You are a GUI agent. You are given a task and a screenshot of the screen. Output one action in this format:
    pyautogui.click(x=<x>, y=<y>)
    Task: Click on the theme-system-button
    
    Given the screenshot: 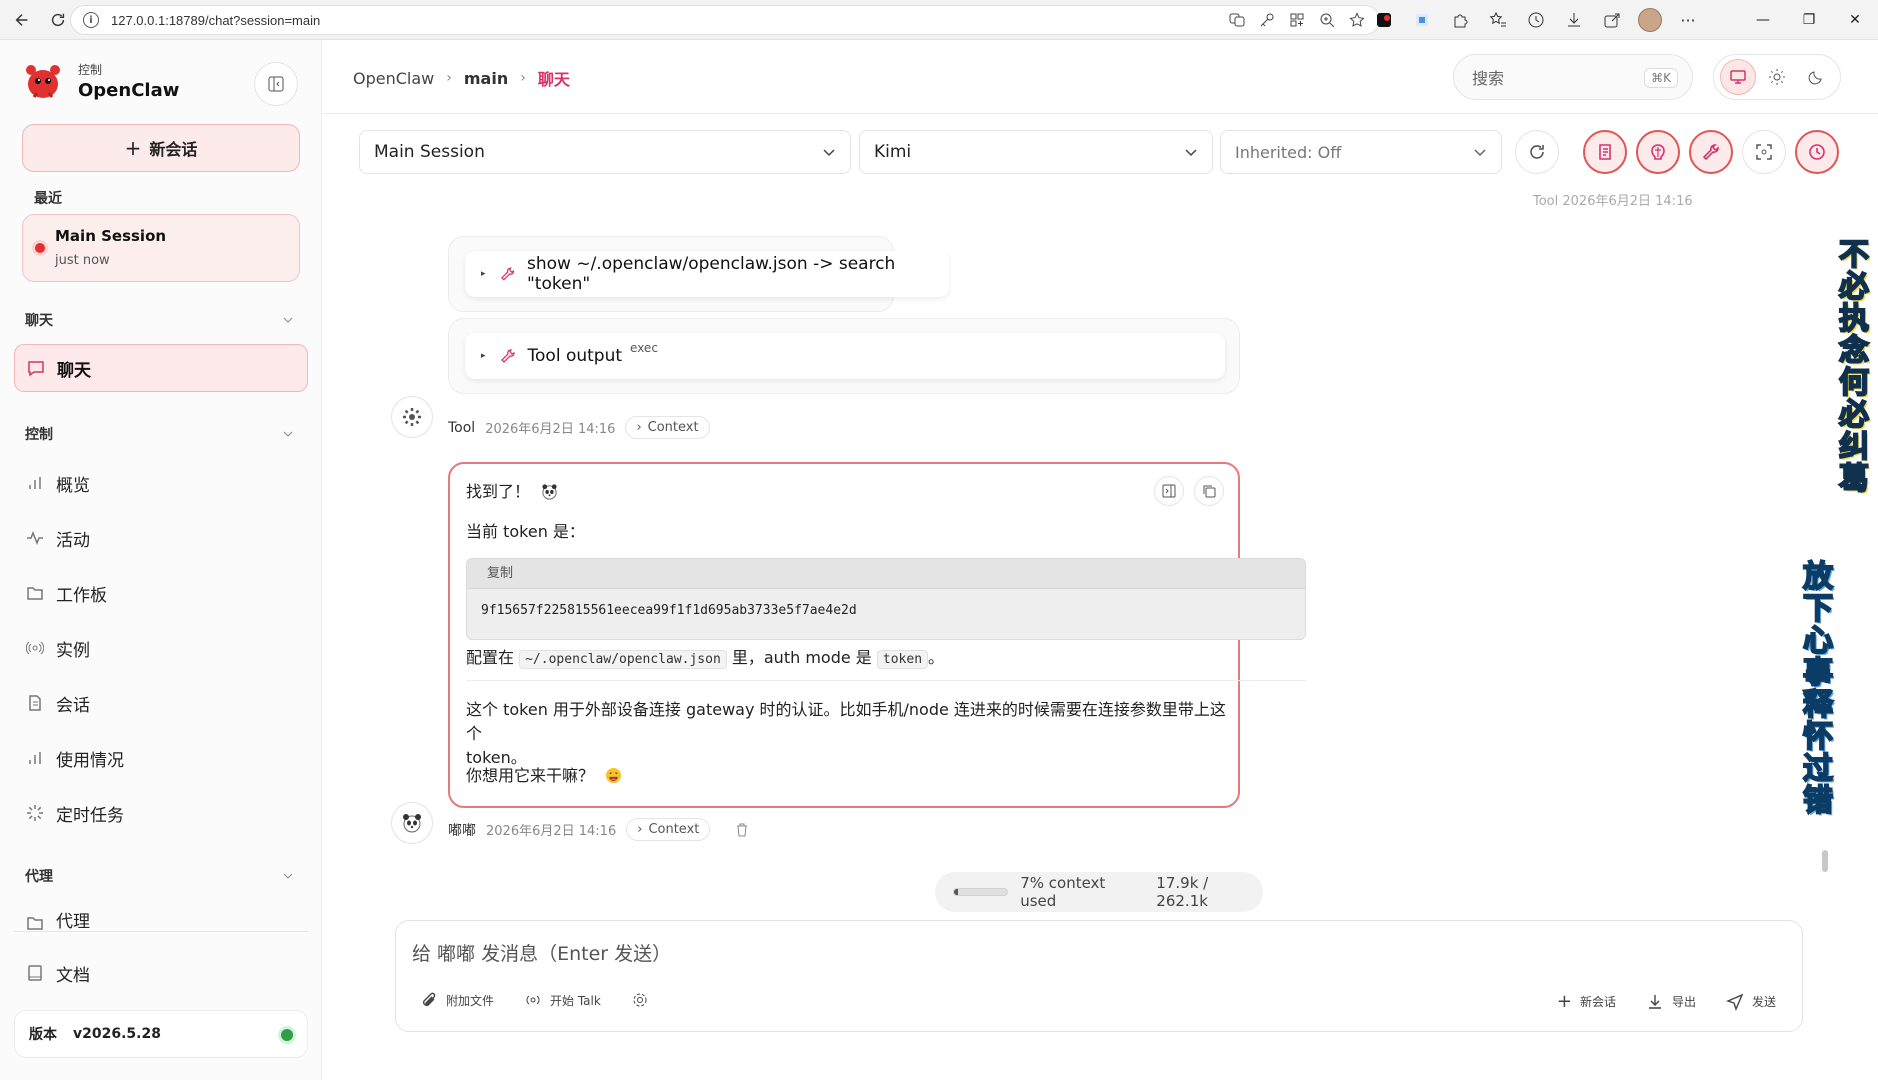 What is the action you would take?
    pyautogui.click(x=1737, y=77)
    